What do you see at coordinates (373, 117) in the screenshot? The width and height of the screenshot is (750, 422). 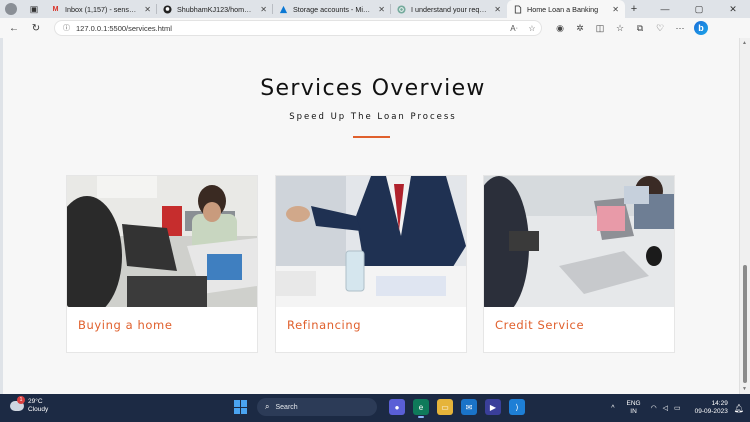 I see `page-subtitle: Speed Up The Loan Process` at bounding box center [373, 117].